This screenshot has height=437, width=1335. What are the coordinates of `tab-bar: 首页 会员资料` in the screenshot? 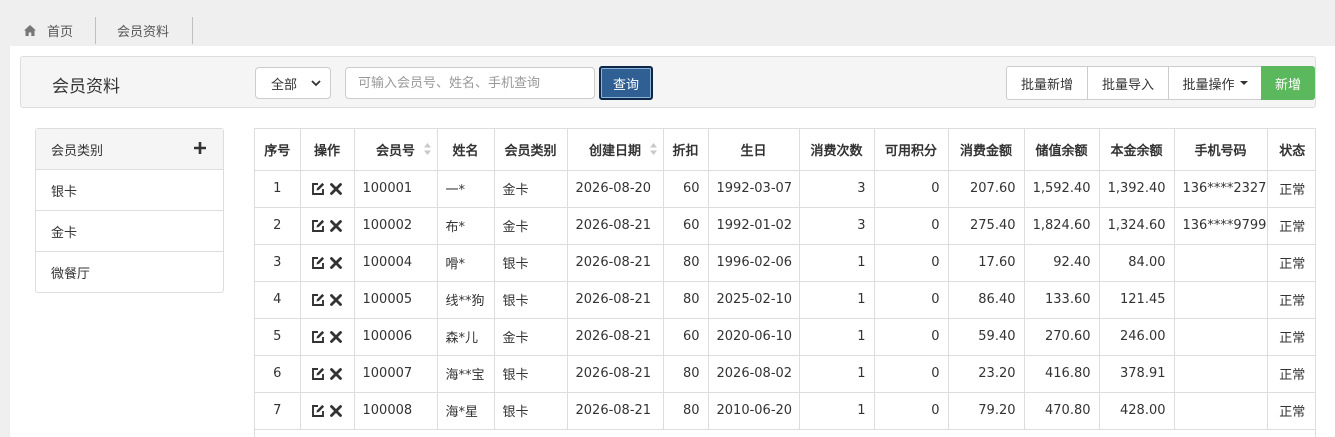 It's located at (667, 23).